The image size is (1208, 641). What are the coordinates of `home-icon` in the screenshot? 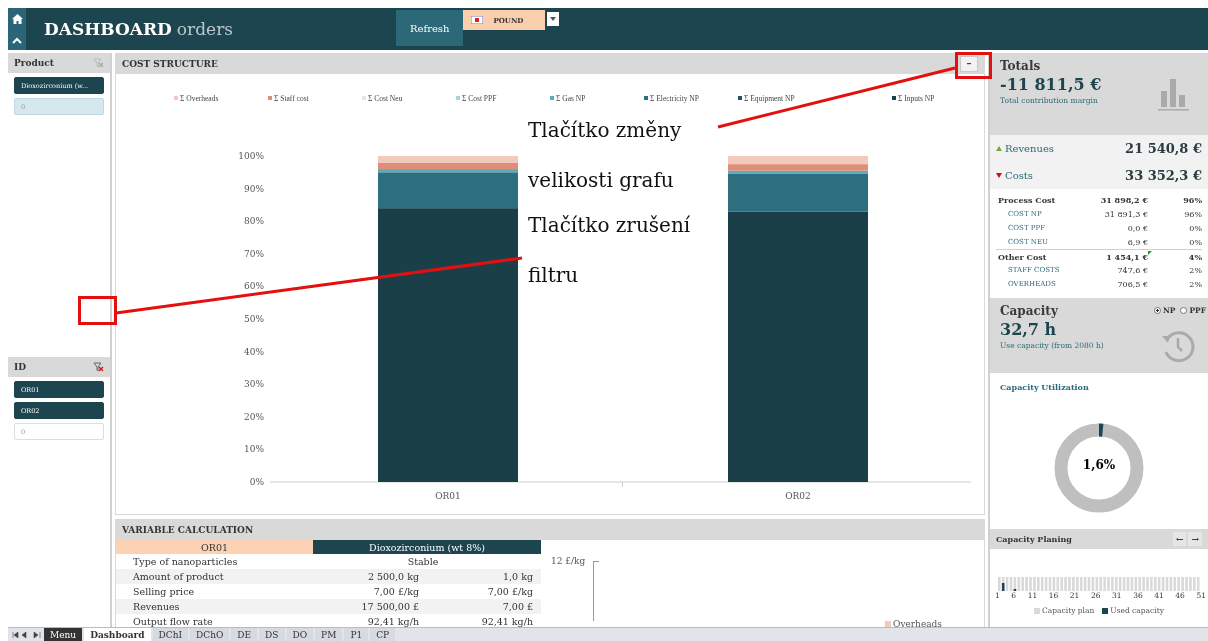 It's located at (17, 19).